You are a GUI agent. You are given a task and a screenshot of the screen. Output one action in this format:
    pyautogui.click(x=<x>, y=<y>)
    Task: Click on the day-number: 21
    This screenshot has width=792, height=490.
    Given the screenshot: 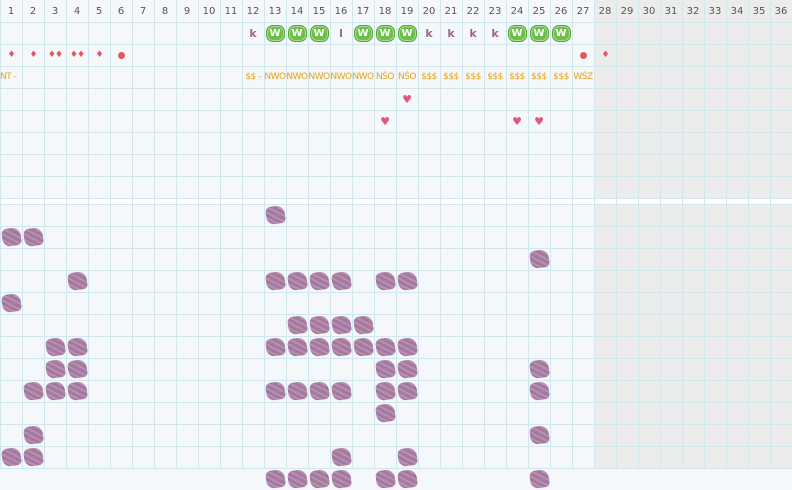 What is the action you would take?
    pyautogui.click(x=451, y=11)
    